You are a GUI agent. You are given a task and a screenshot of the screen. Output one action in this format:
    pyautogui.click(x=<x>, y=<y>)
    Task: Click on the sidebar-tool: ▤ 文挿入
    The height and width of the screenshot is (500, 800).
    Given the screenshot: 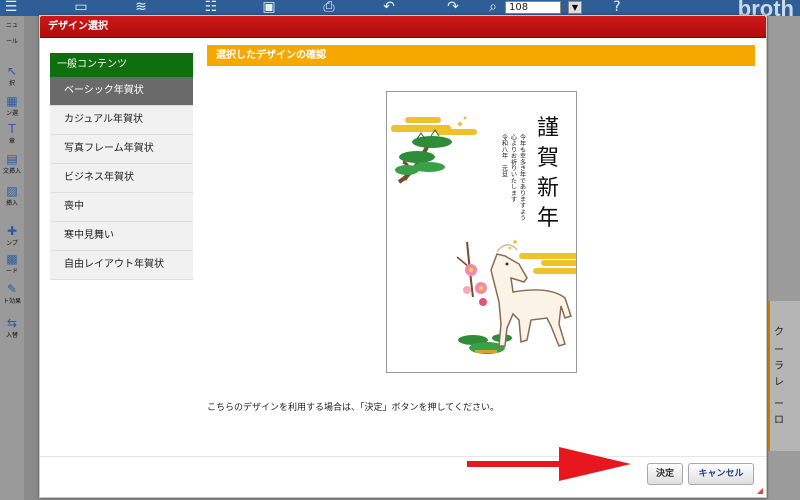 What is the action you would take?
    pyautogui.click(x=12, y=163)
    